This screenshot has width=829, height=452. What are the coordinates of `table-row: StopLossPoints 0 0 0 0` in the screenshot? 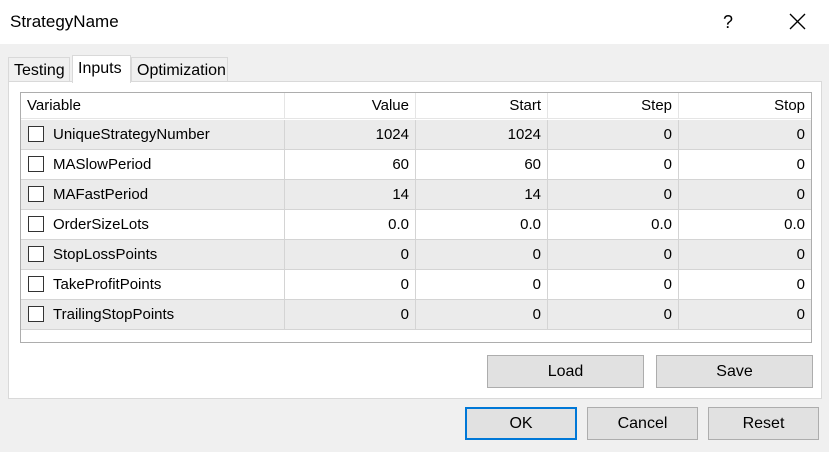 It's located at (416, 255).